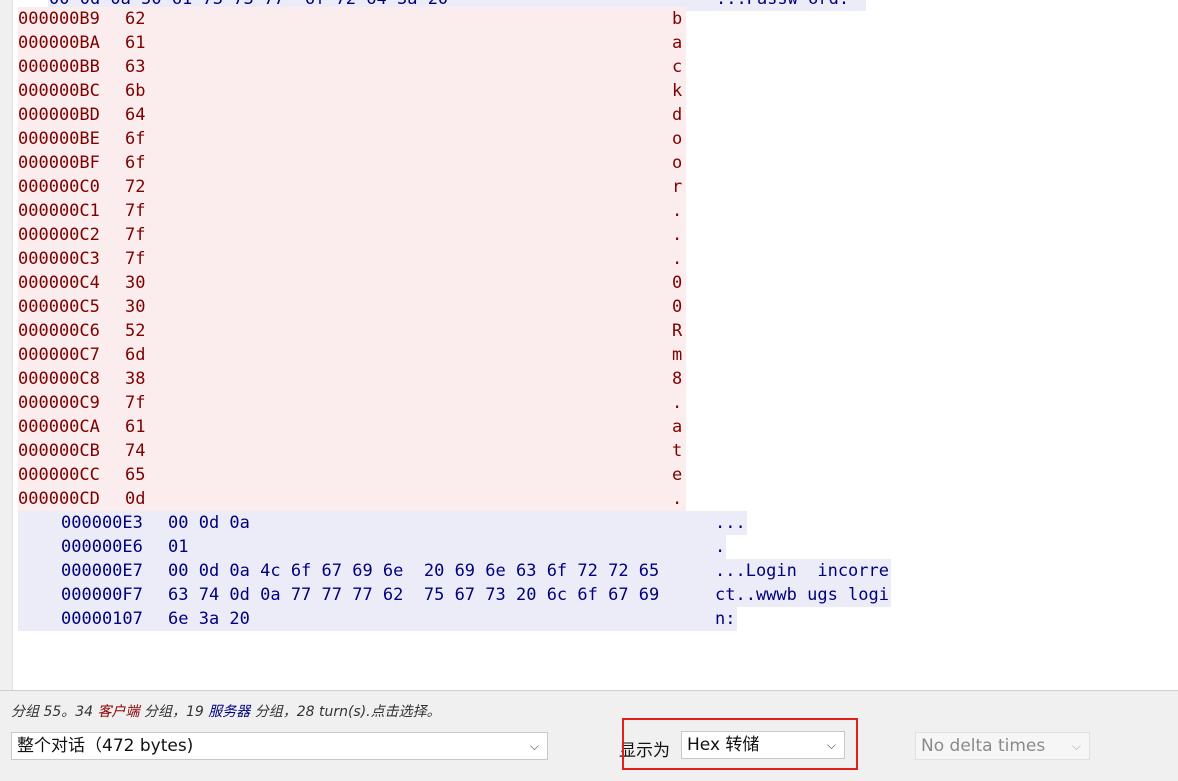 The width and height of the screenshot is (1178, 781). I want to click on delta-select-value: No delta times, so click(983, 746).